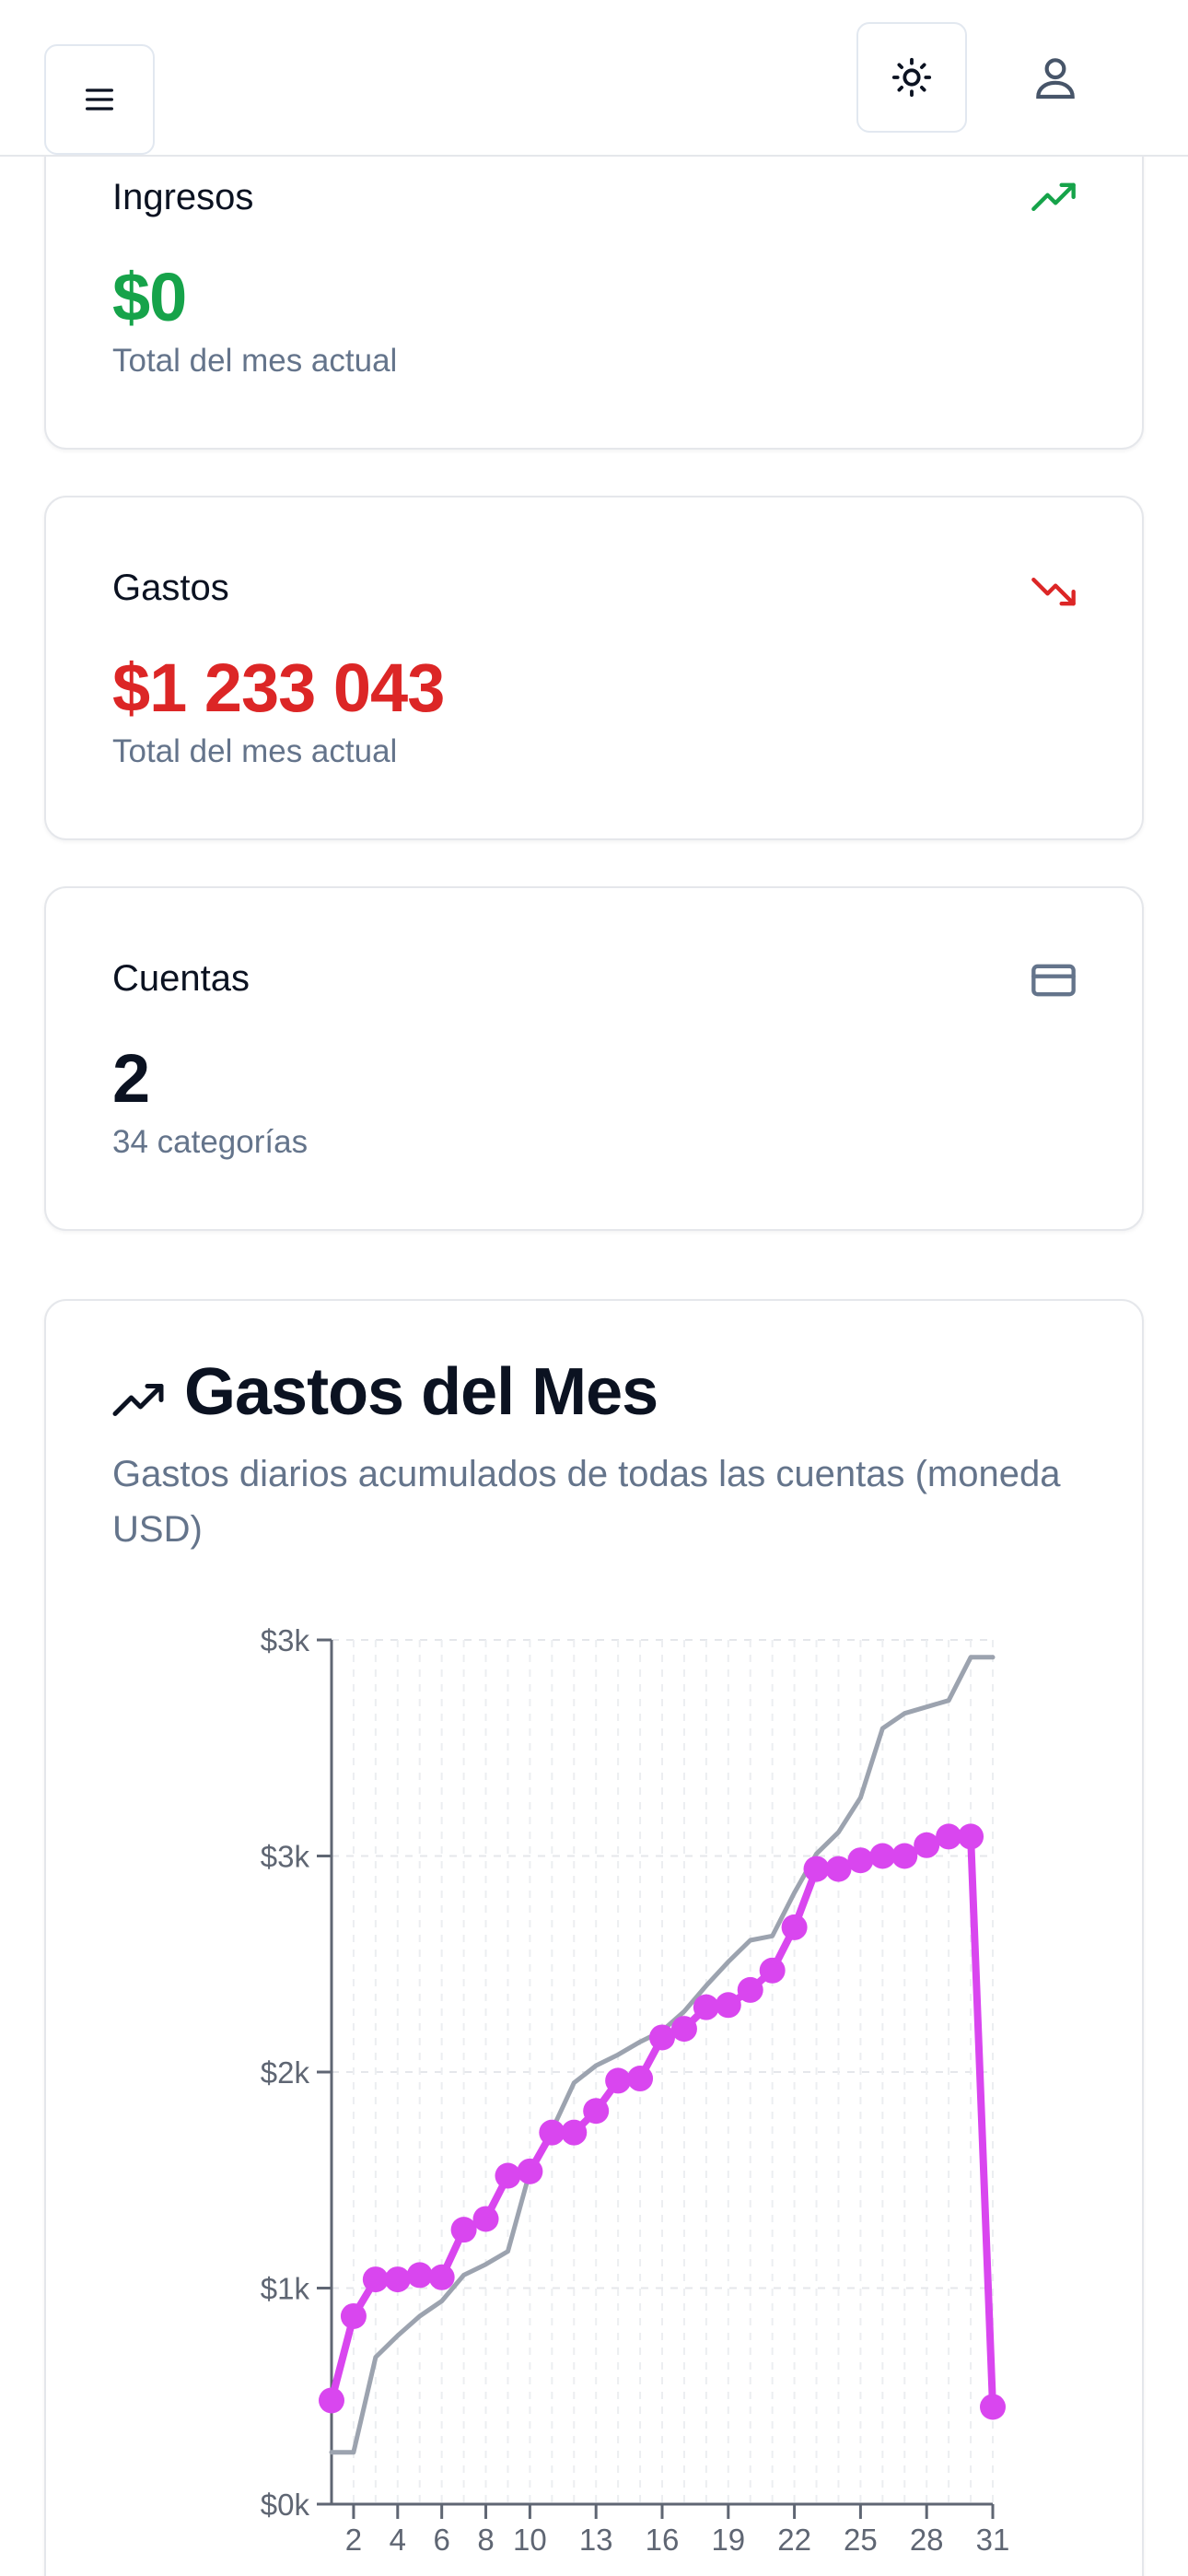 This screenshot has height=2576, width=1188. What do you see at coordinates (183, 197) in the screenshot?
I see `card-title: Ingresos` at bounding box center [183, 197].